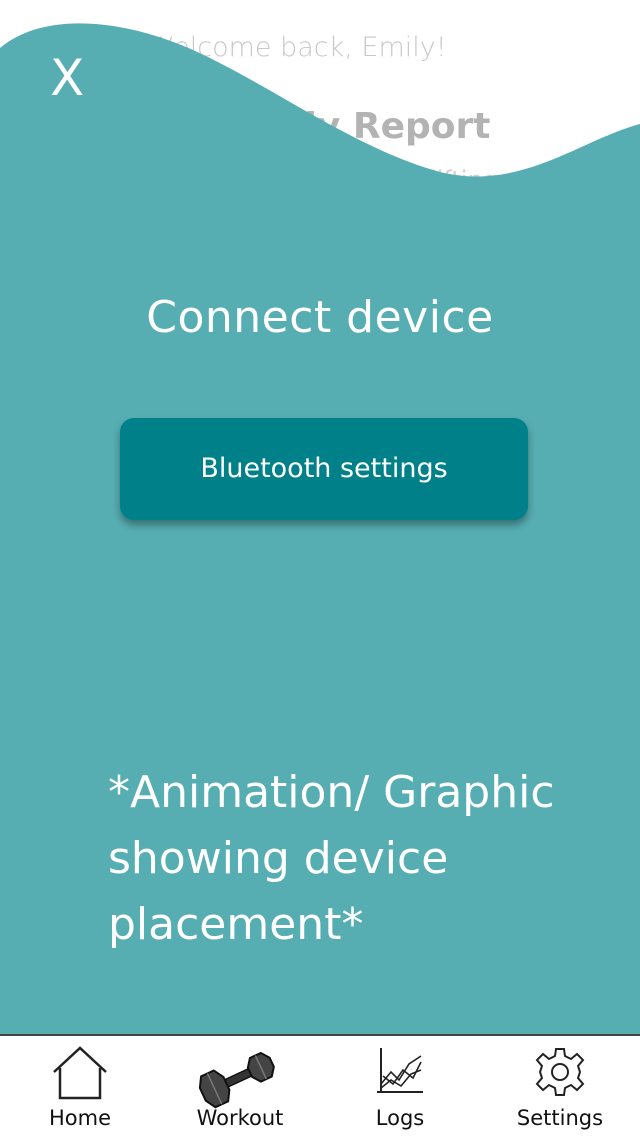 The width and height of the screenshot is (640, 1136). I want to click on line-chart-icon, so click(400, 1076).